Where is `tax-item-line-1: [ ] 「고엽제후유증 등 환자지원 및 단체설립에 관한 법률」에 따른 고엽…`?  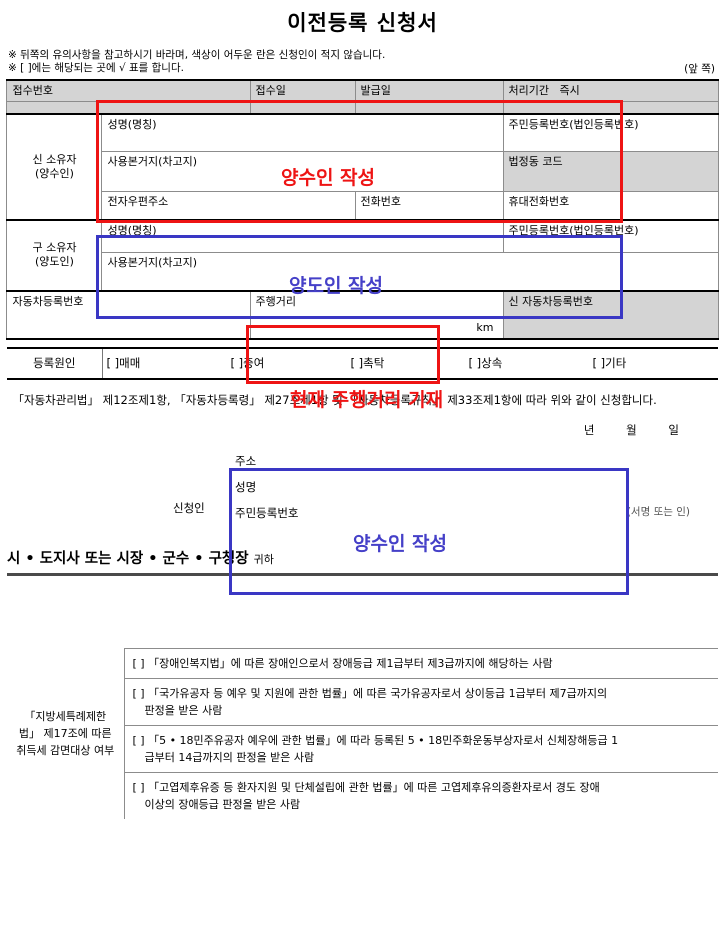 tax-item-line-1: [ ] 「고엽제후유증 등 환자지원 및 단체설립에 관한 법률」에 따른 고엽… is located at coordinates (366, 787).